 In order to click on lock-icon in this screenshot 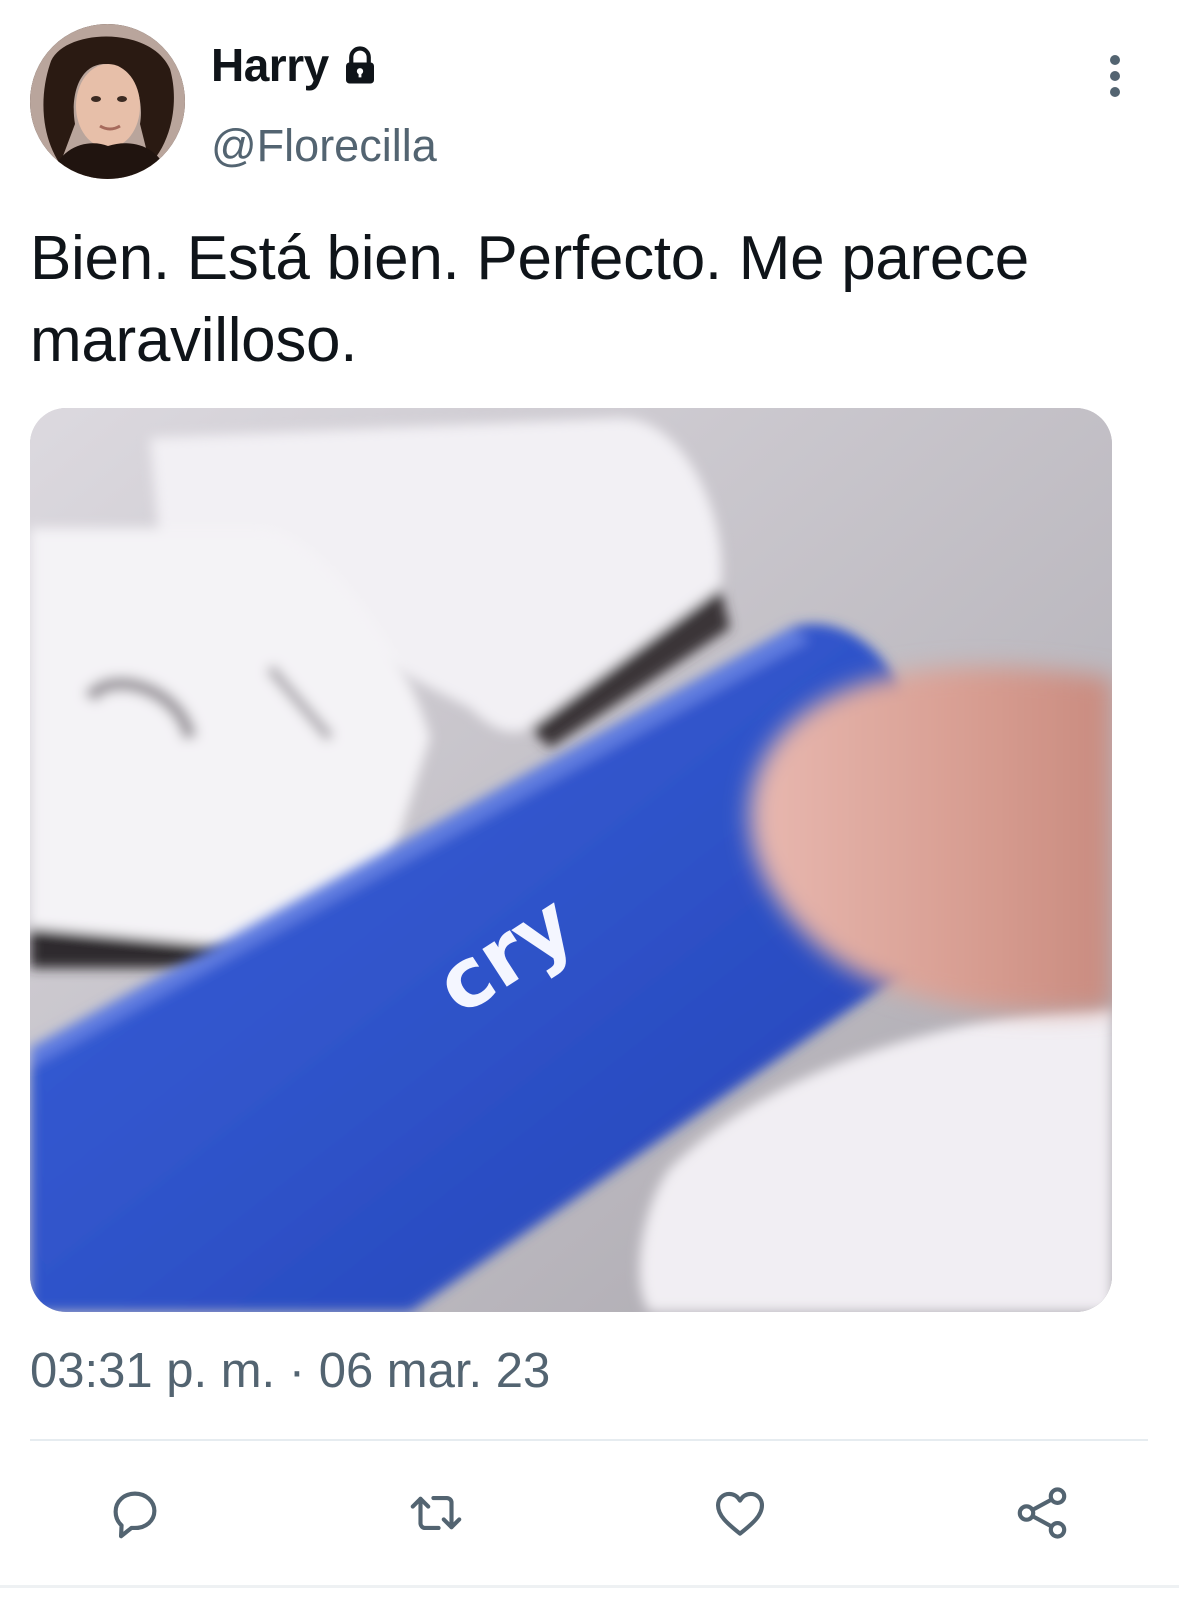, I will do `click(360, 65)`.